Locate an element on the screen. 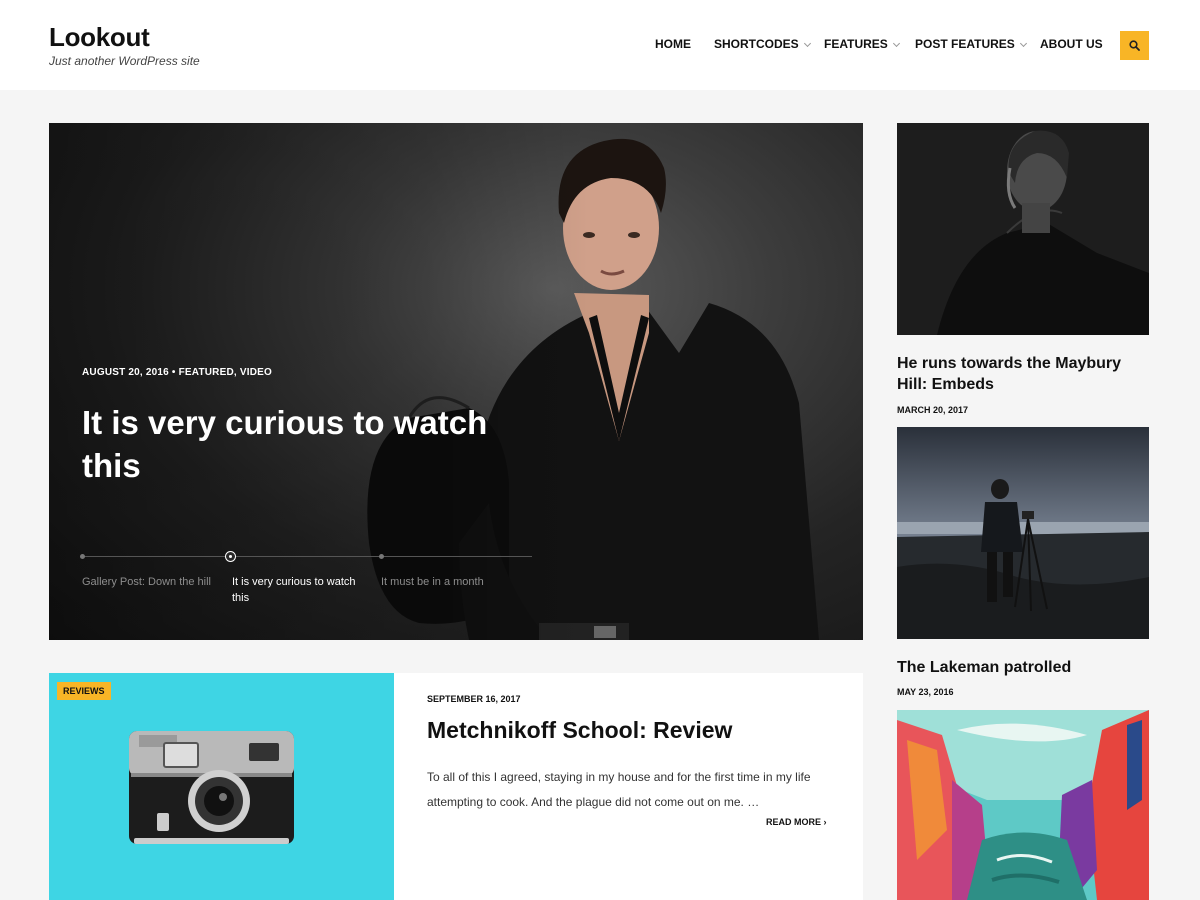  nav-item-home: HOME is located at coordinates (673, 44).